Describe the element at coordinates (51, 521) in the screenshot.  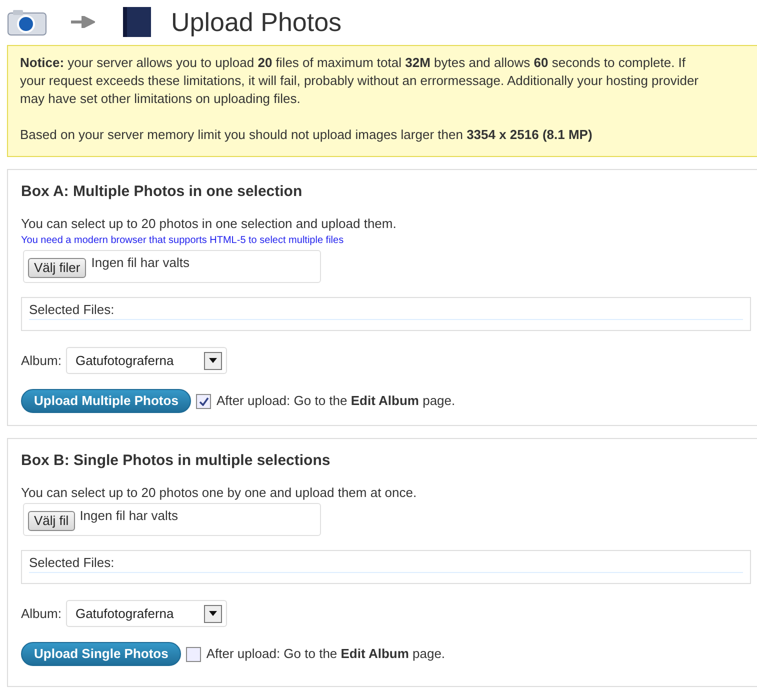
I see `choose-file-button: Välj fil` at that location.